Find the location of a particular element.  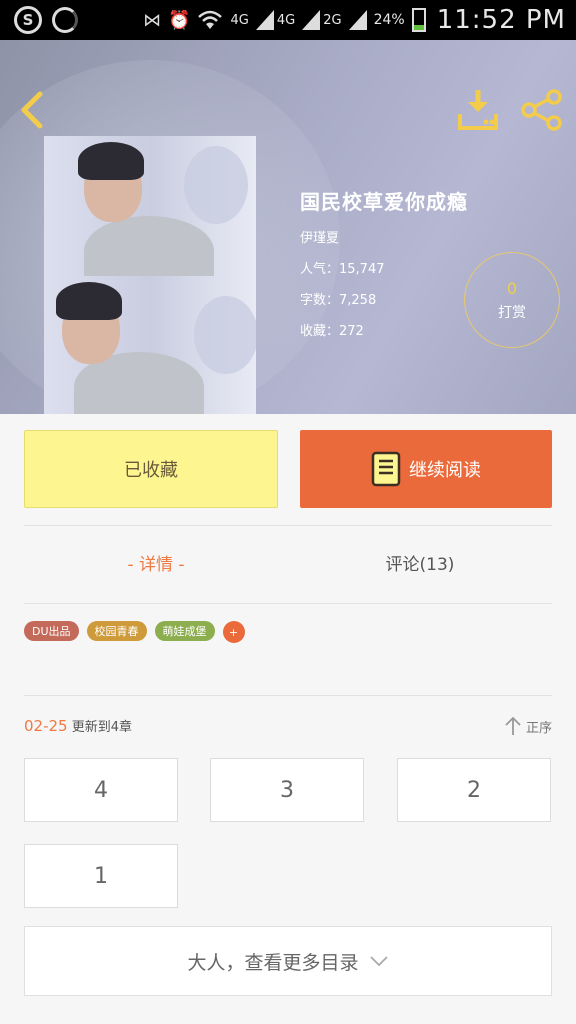

update-date: 02-25 is located at coordinates (46, 726).